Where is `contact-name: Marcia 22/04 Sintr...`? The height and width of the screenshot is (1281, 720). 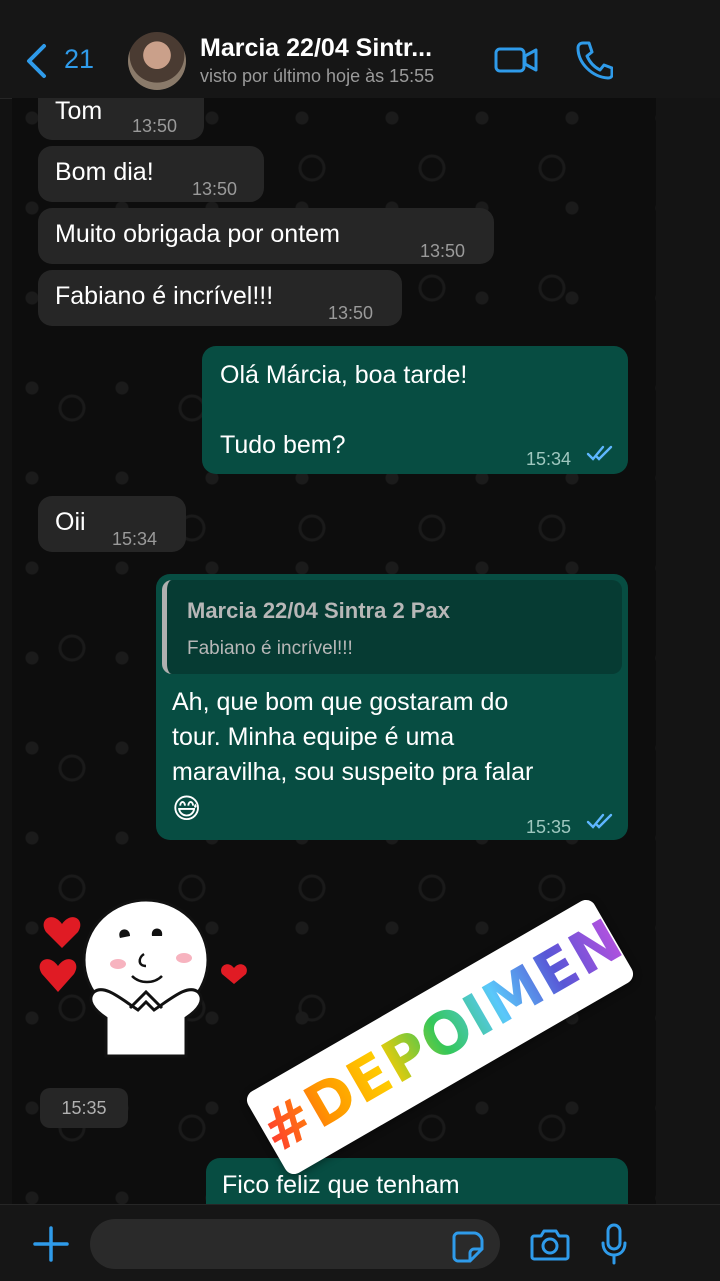
contact-name: Marcia 22/04 Sintr... is located at coordinates (340, 48).